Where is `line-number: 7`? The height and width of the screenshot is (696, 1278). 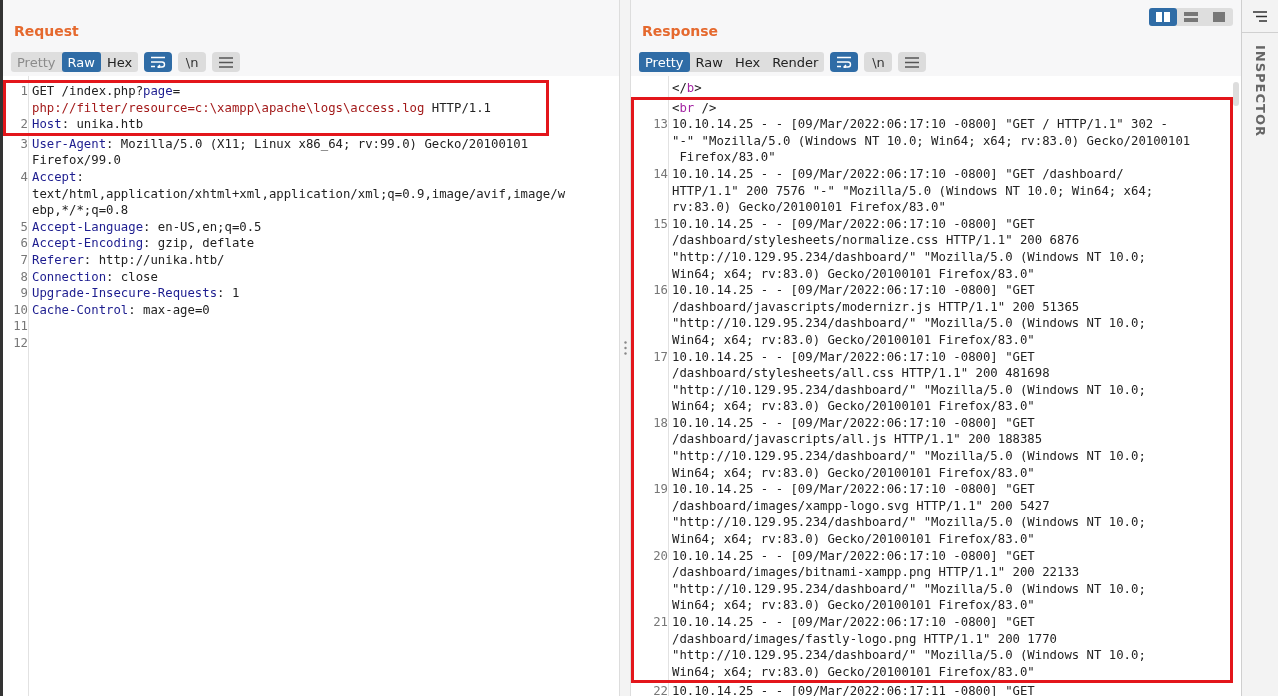
line-number: 7 is located at coordinates (24, 260).